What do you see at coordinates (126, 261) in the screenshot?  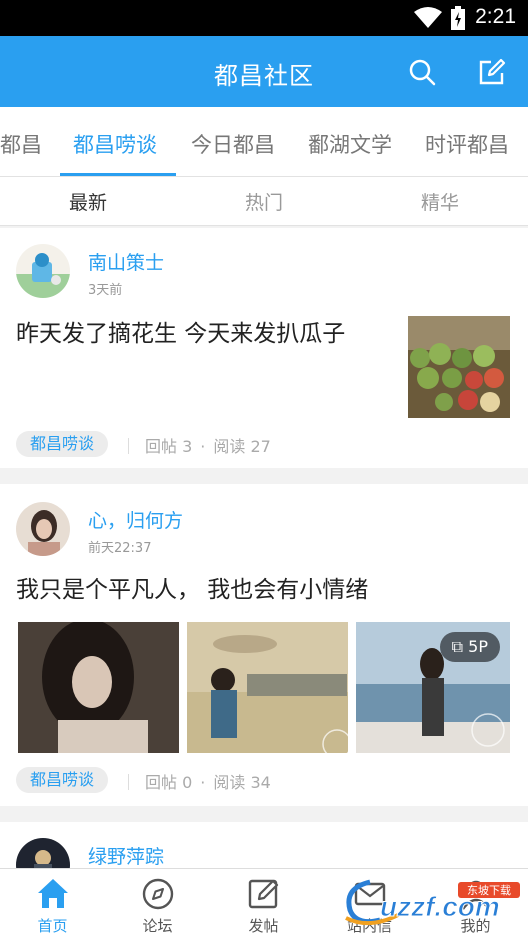 I see `author-name: 南山策士` at bounding box center [126, 261].